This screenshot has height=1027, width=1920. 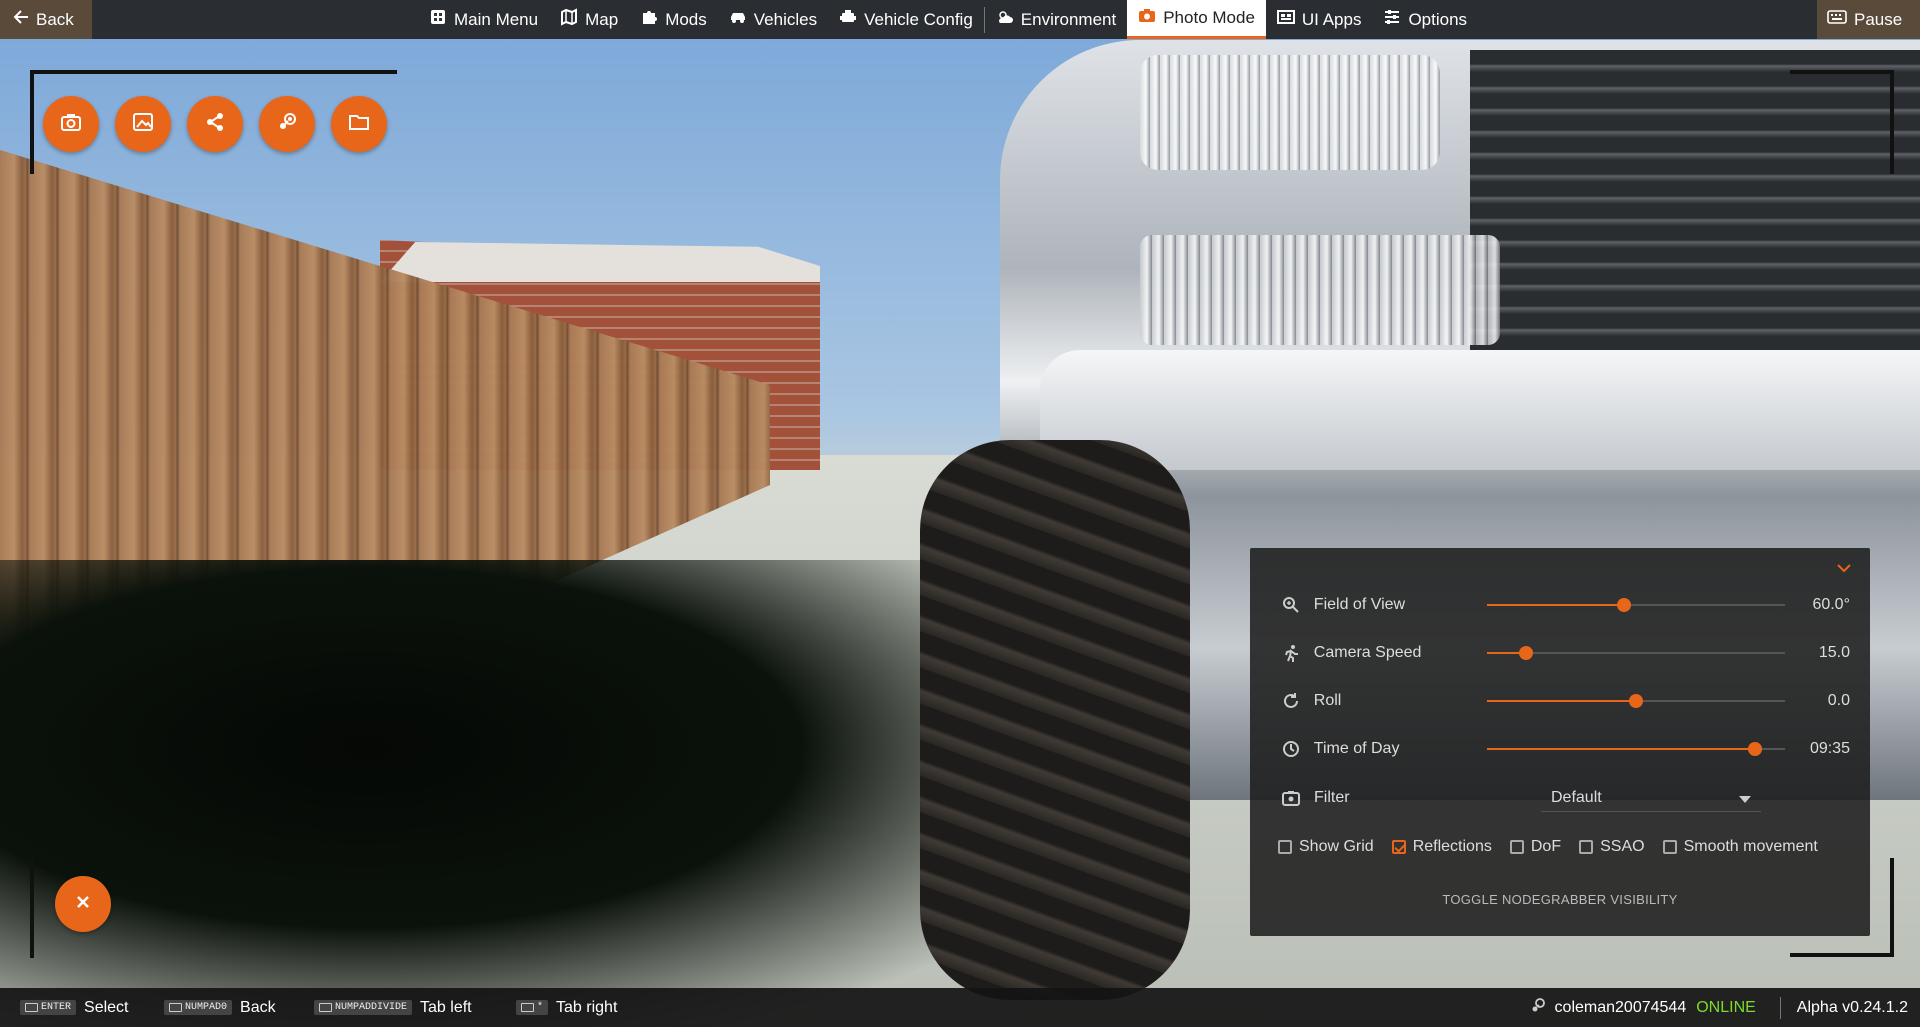 I want to click on back-button: Back, so click(x=46, y=19).